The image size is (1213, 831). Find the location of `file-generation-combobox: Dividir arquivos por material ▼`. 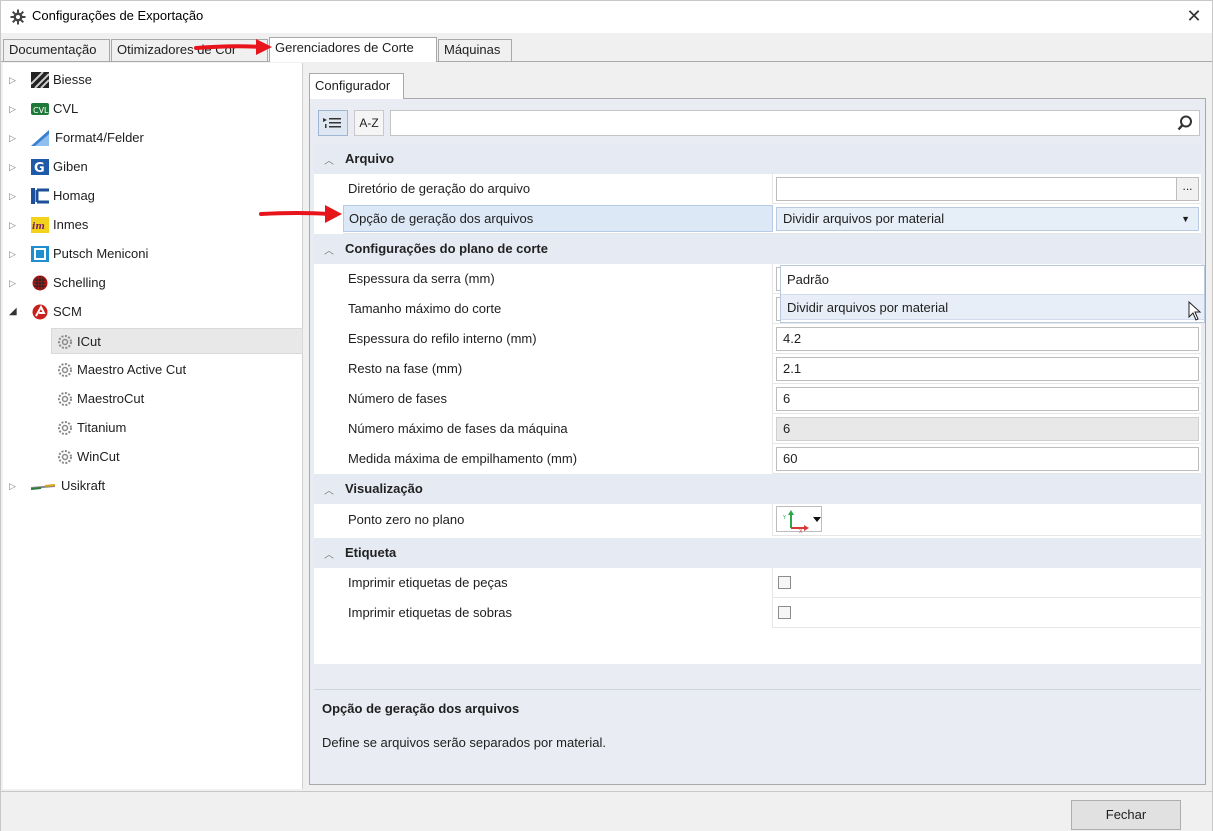

file-generation-combobox: Dividir arquivos por material ▼ is located at coordinates (987, 219).